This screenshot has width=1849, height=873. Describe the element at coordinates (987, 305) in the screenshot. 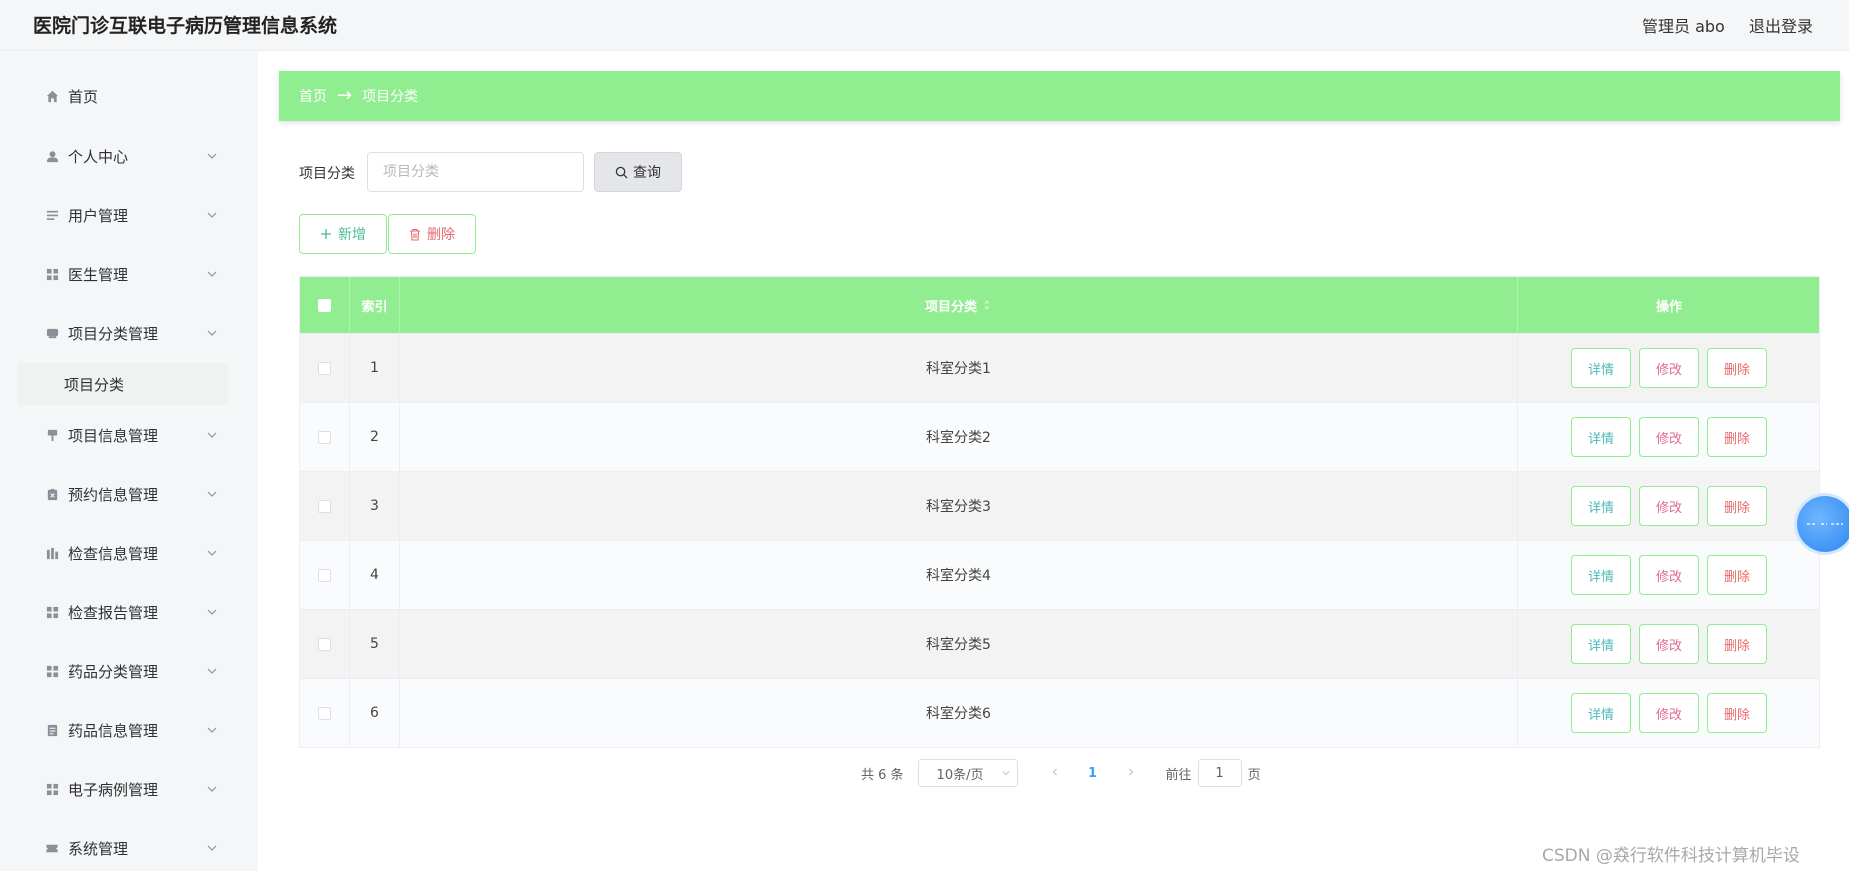

I see `sort-icon` at that location.